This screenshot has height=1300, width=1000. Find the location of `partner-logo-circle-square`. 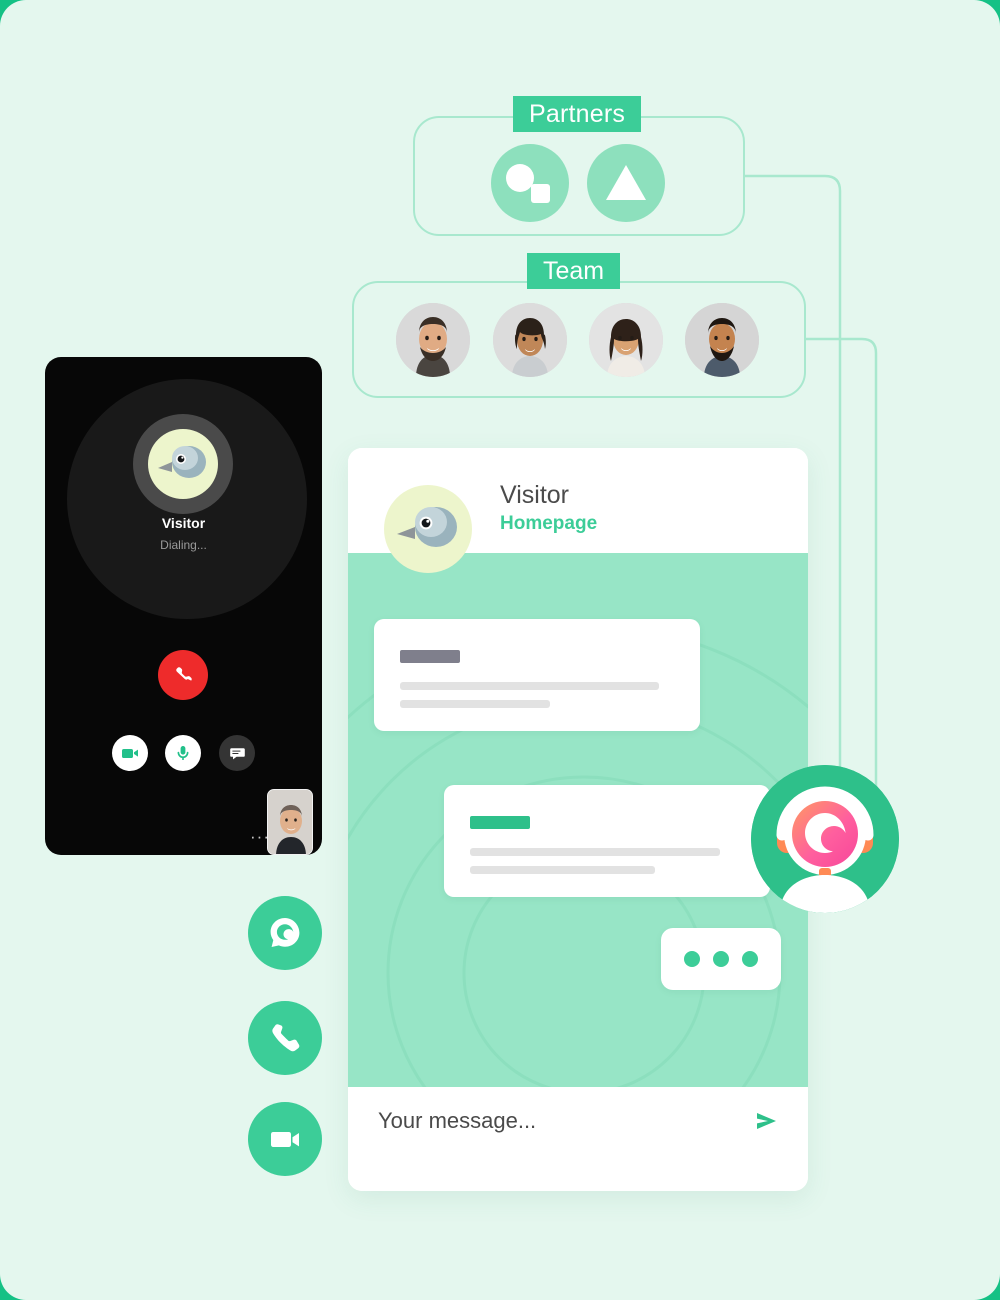

partner-logo-circle-square is located at coordinates (530, 183).